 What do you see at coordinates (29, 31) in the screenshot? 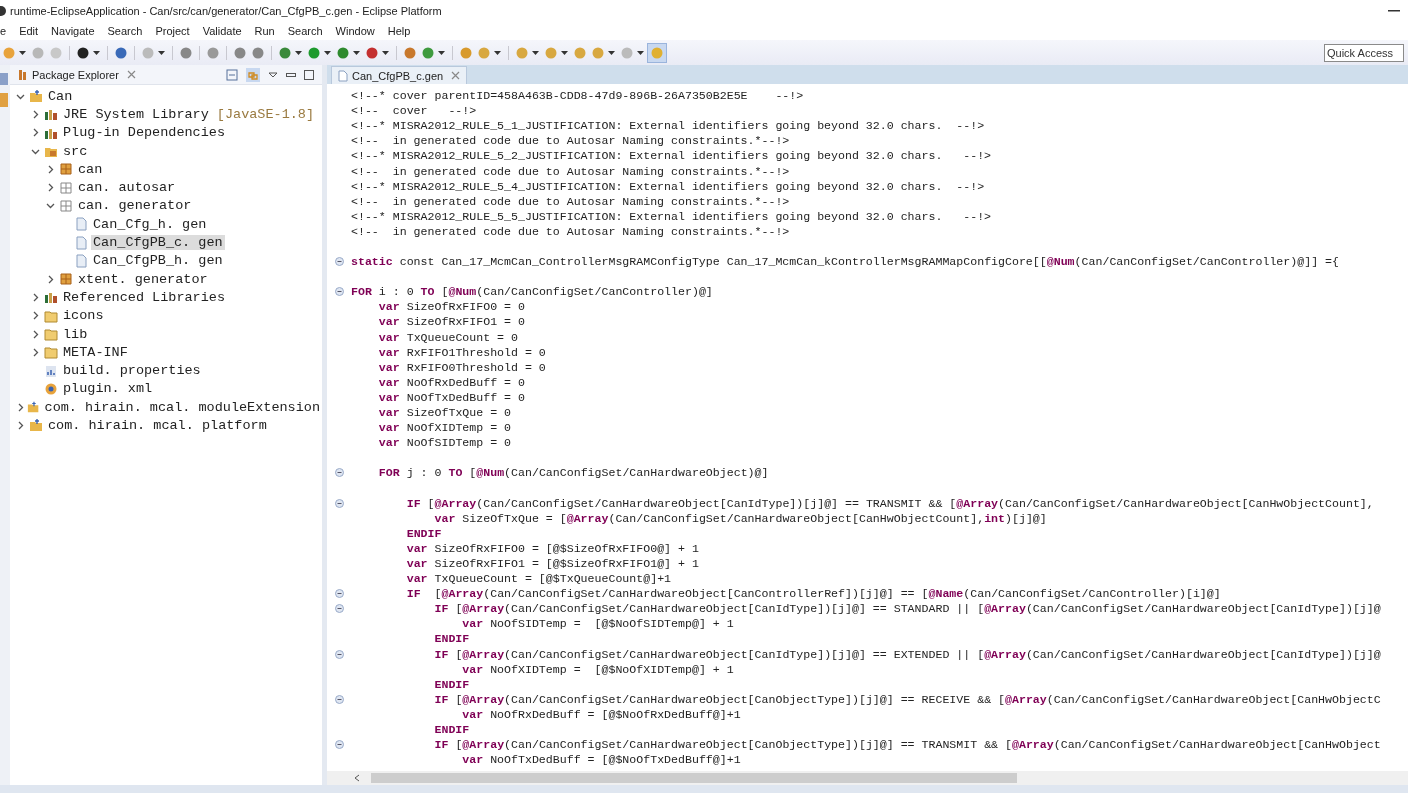
I see `menu-item: Edit` at bounding box center [29, 31].